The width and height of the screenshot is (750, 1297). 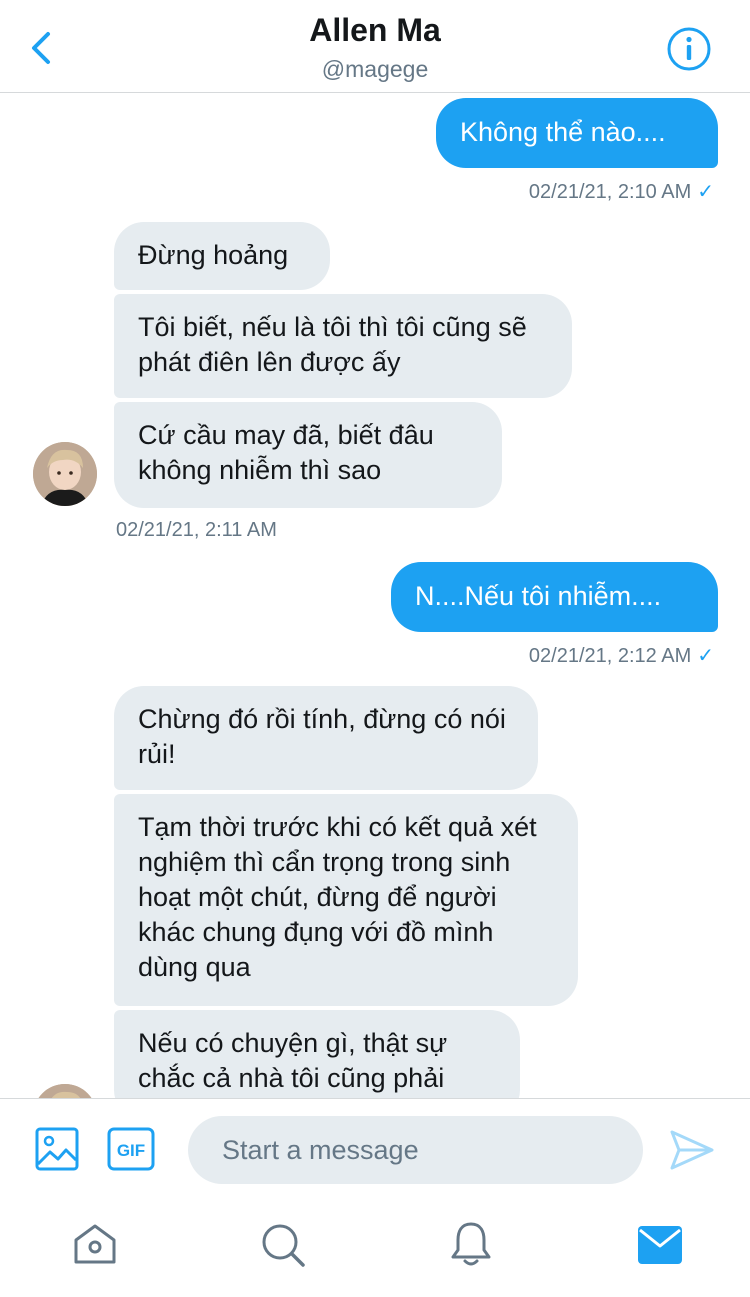 I want to click on home-icon, so click(x=95, y=1244).